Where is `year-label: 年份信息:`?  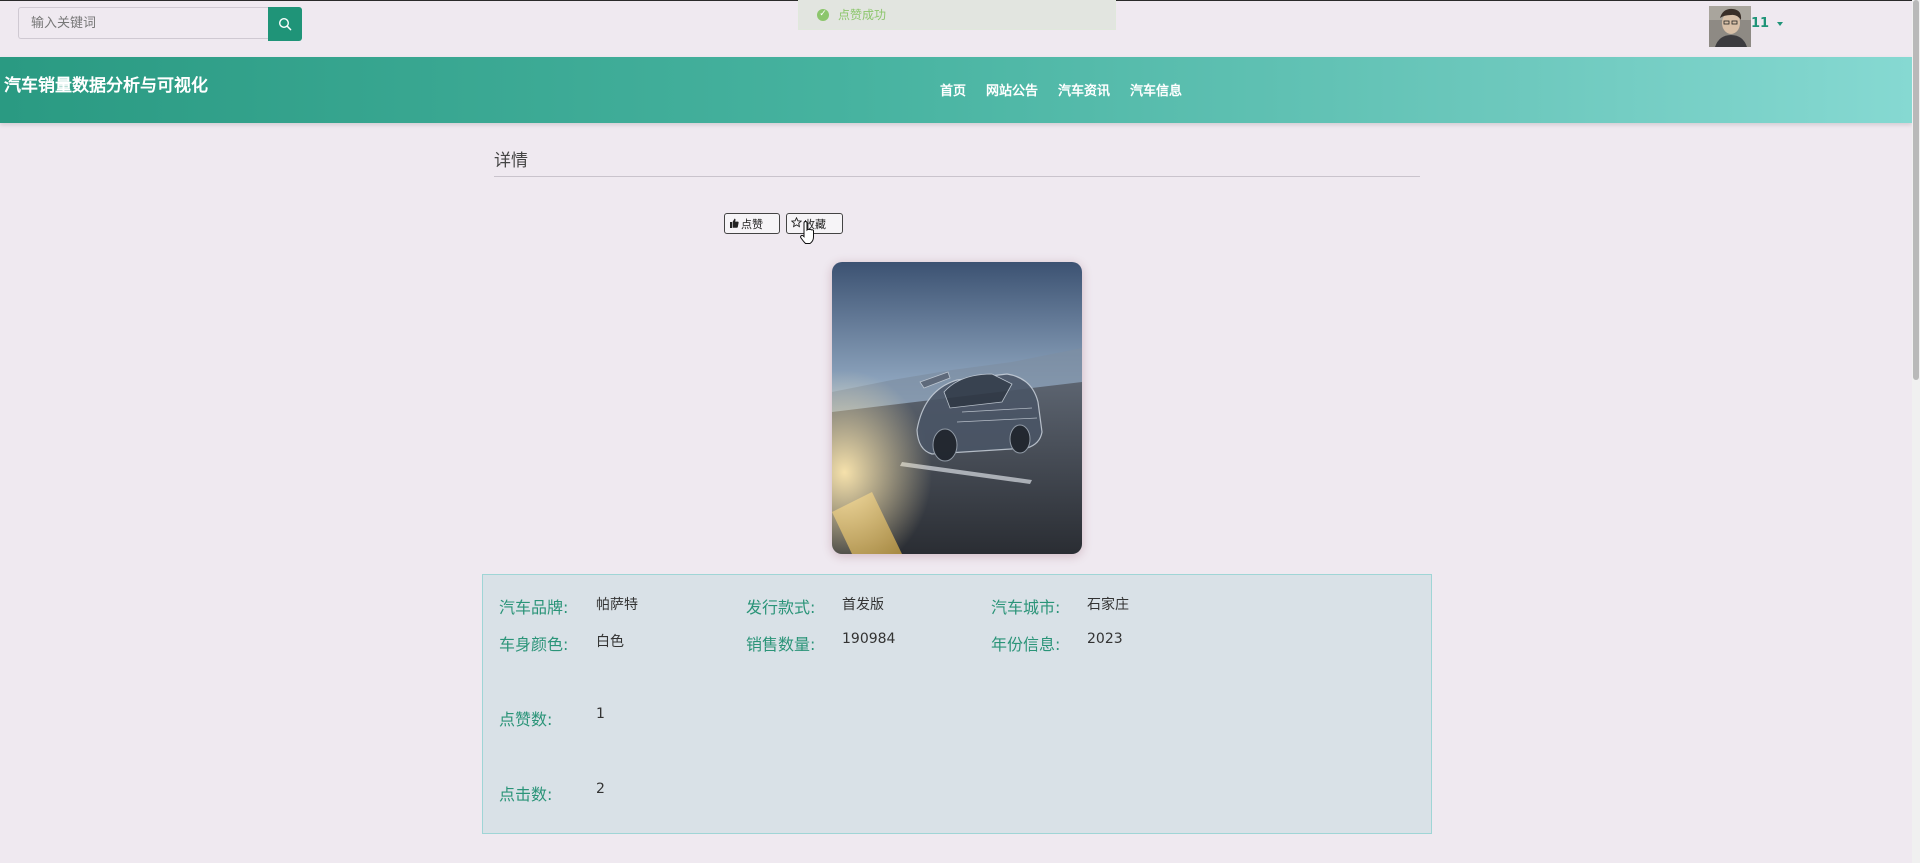
year-label: 年份信息: is located at coordinates (1026, 644).